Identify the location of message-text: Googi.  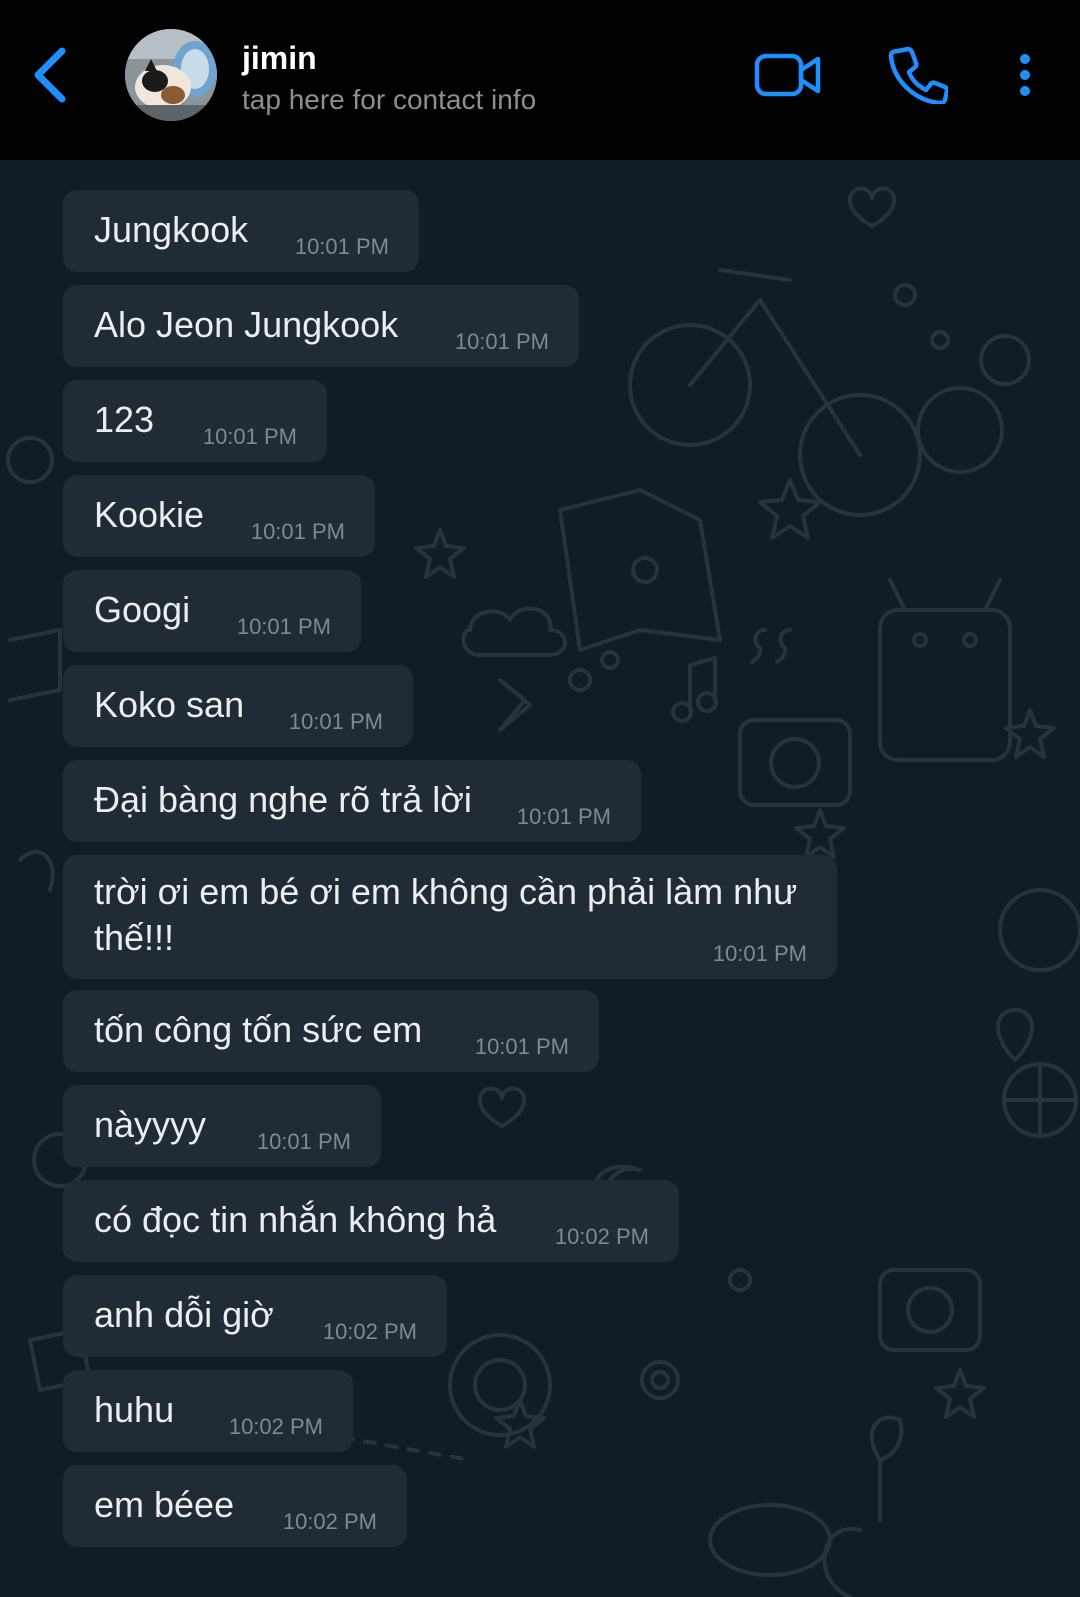
(142, 609).